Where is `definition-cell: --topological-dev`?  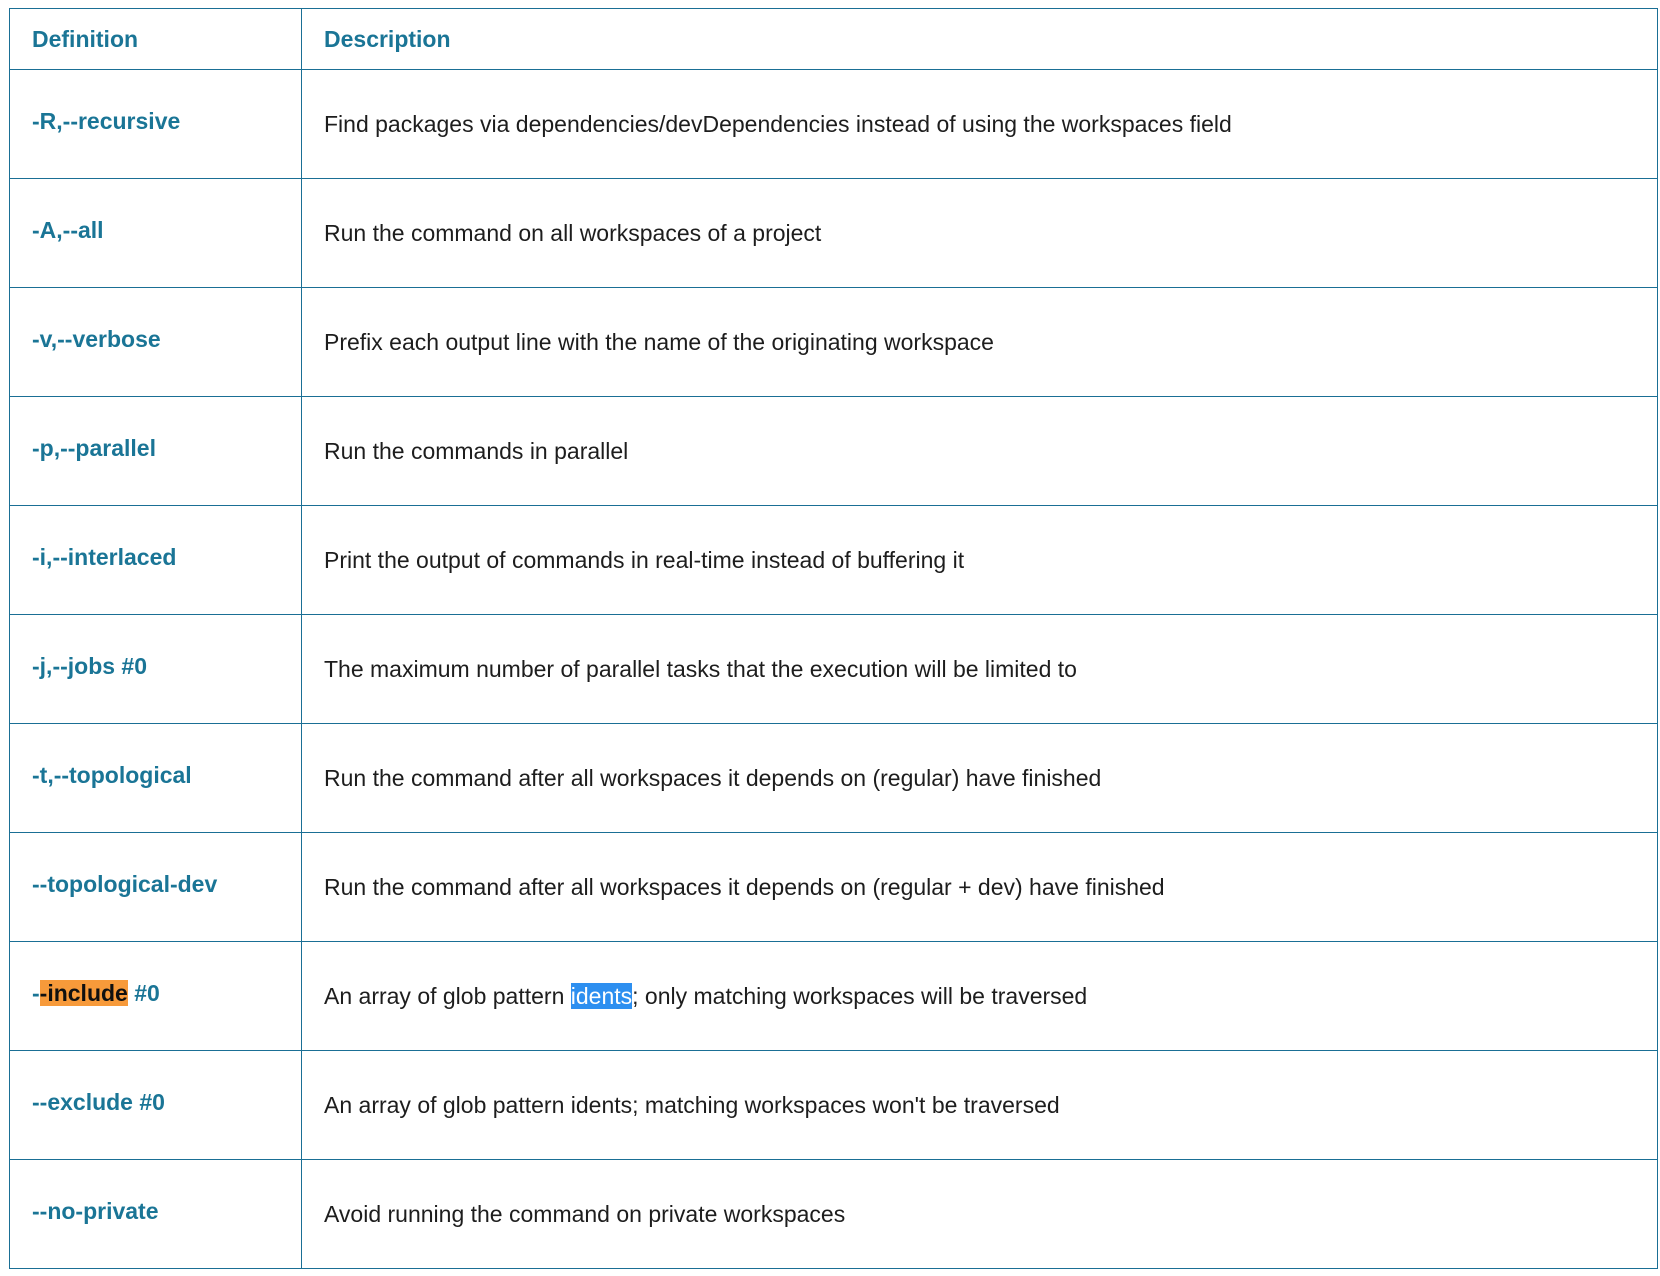 definition-cell: --topological-dev is located at coordinates (155, 887).